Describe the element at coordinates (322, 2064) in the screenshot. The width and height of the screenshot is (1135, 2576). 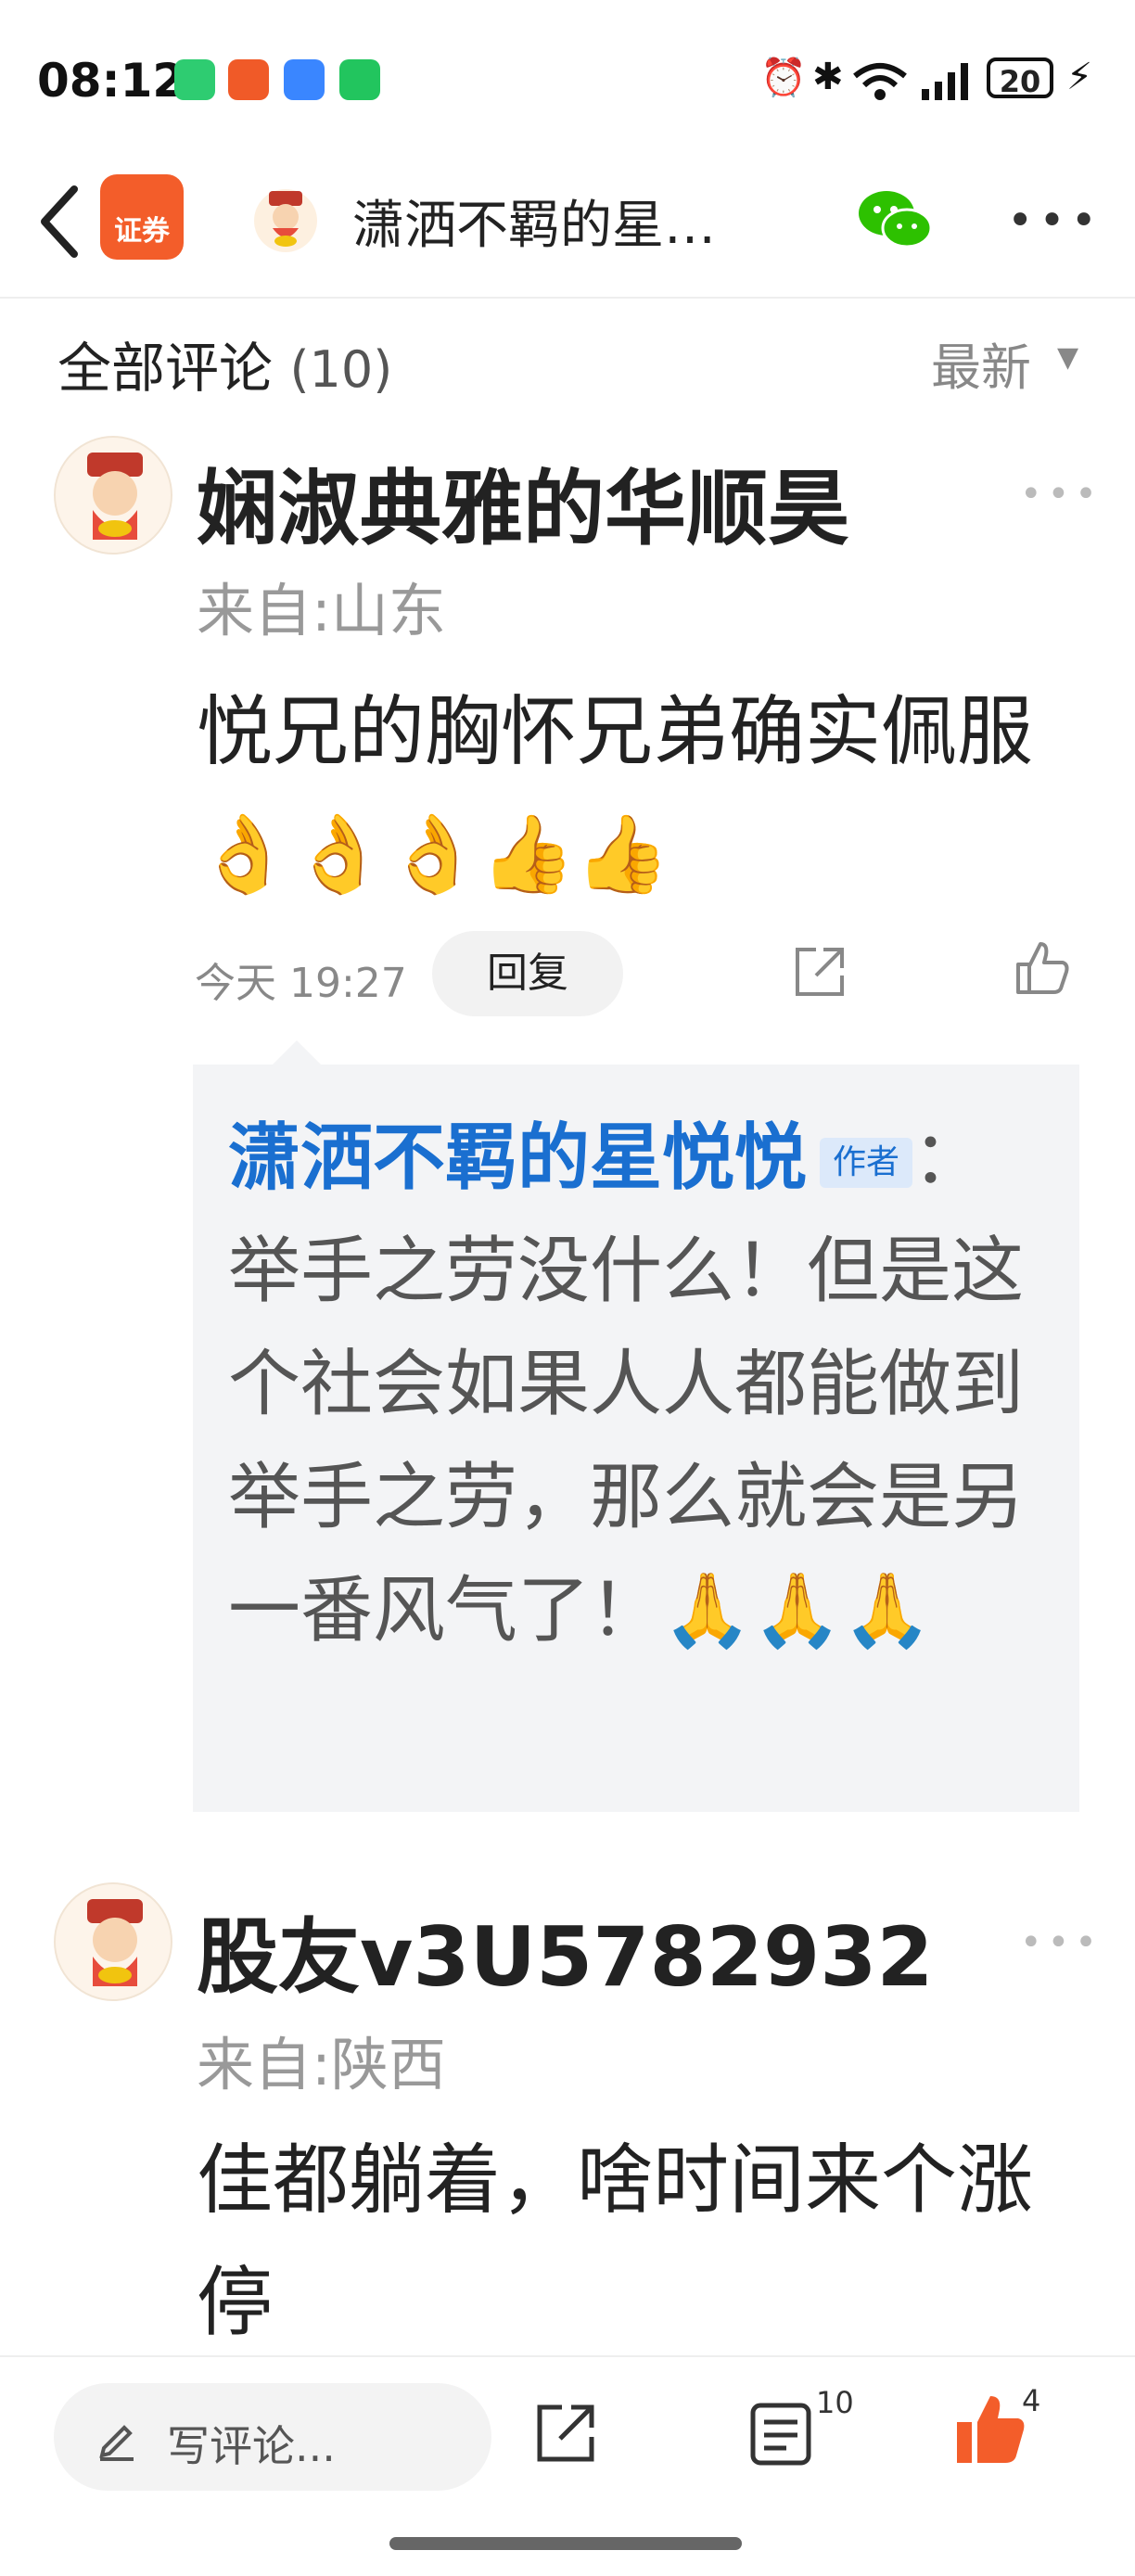
I see `comment-location: 来自:陕西` at that location.